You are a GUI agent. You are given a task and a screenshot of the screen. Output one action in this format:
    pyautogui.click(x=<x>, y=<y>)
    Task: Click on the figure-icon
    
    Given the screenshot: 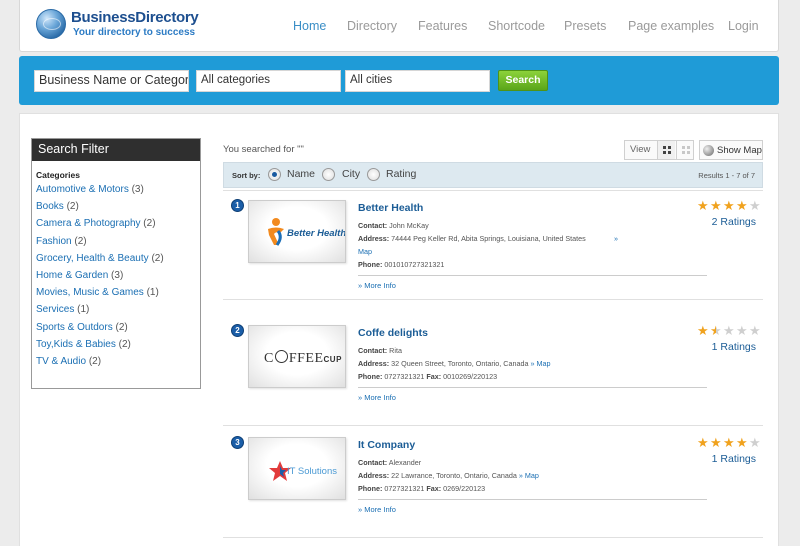 What is the action you would take?
    pyautogui.click(x=276, y=232)
    